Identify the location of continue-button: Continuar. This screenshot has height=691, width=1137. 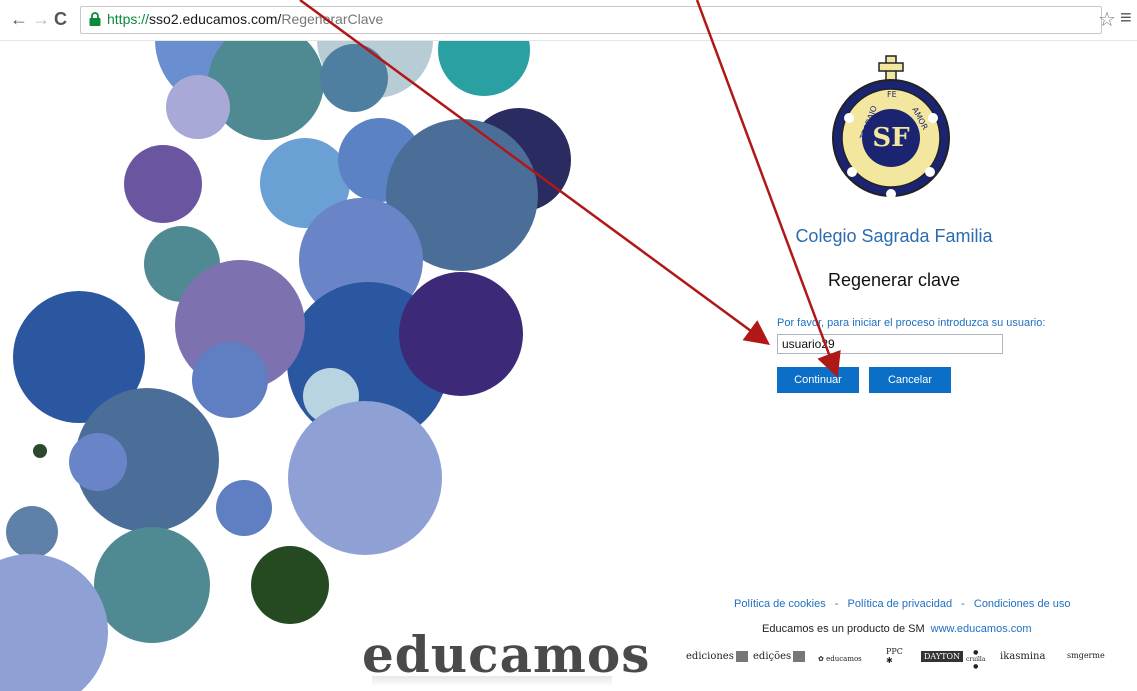
(818, 380).